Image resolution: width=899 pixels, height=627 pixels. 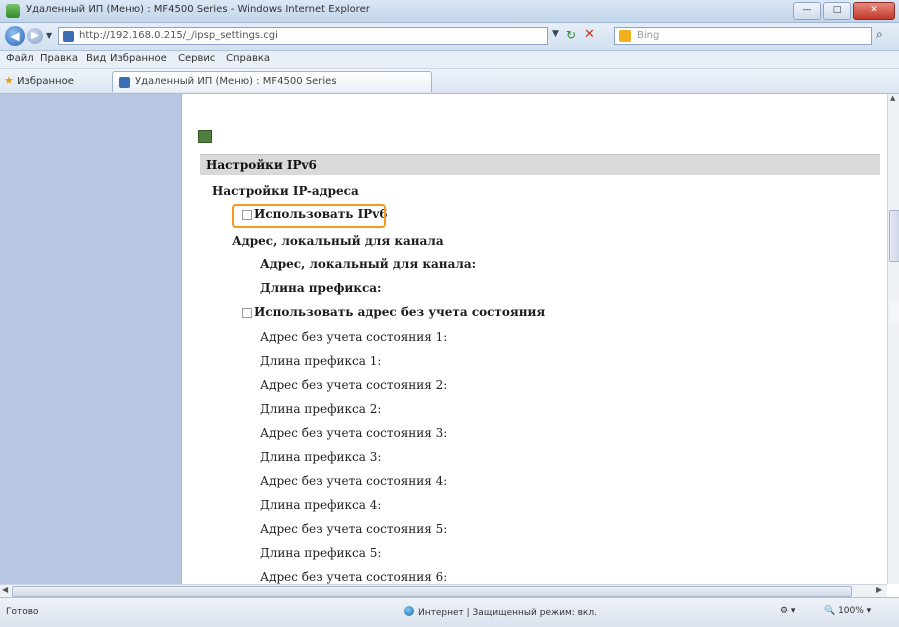 I want to click on vertical-scrollbar: ▲, so click(x=893, y=339).